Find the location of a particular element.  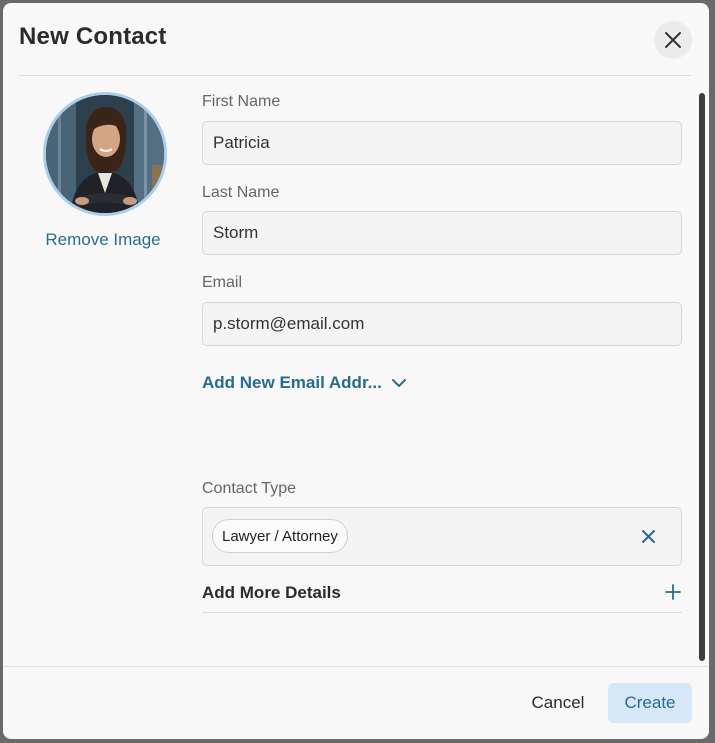

chevron-down-icon is located at coordinates (398, 383).